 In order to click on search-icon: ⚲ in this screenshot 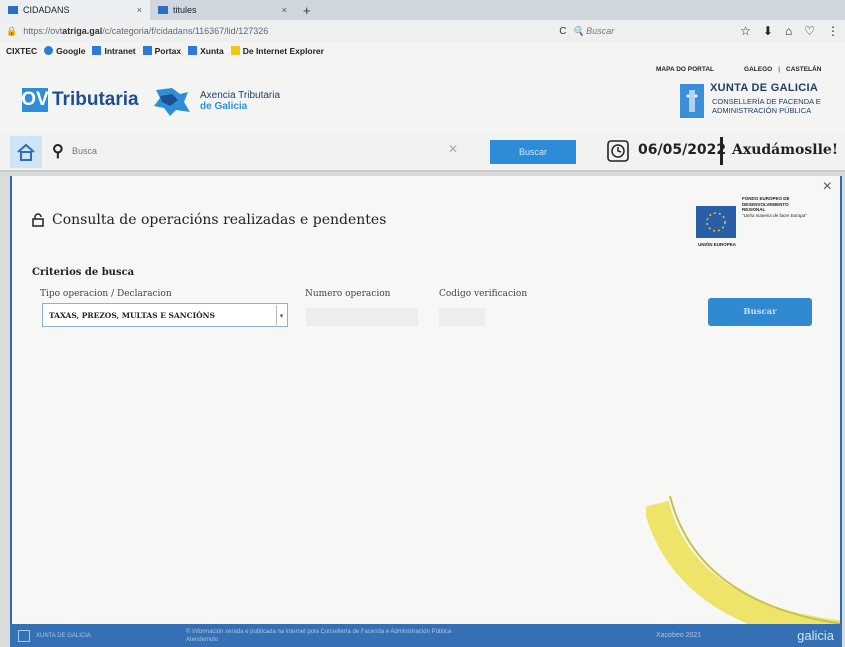, I will do `click(58, 151)`.